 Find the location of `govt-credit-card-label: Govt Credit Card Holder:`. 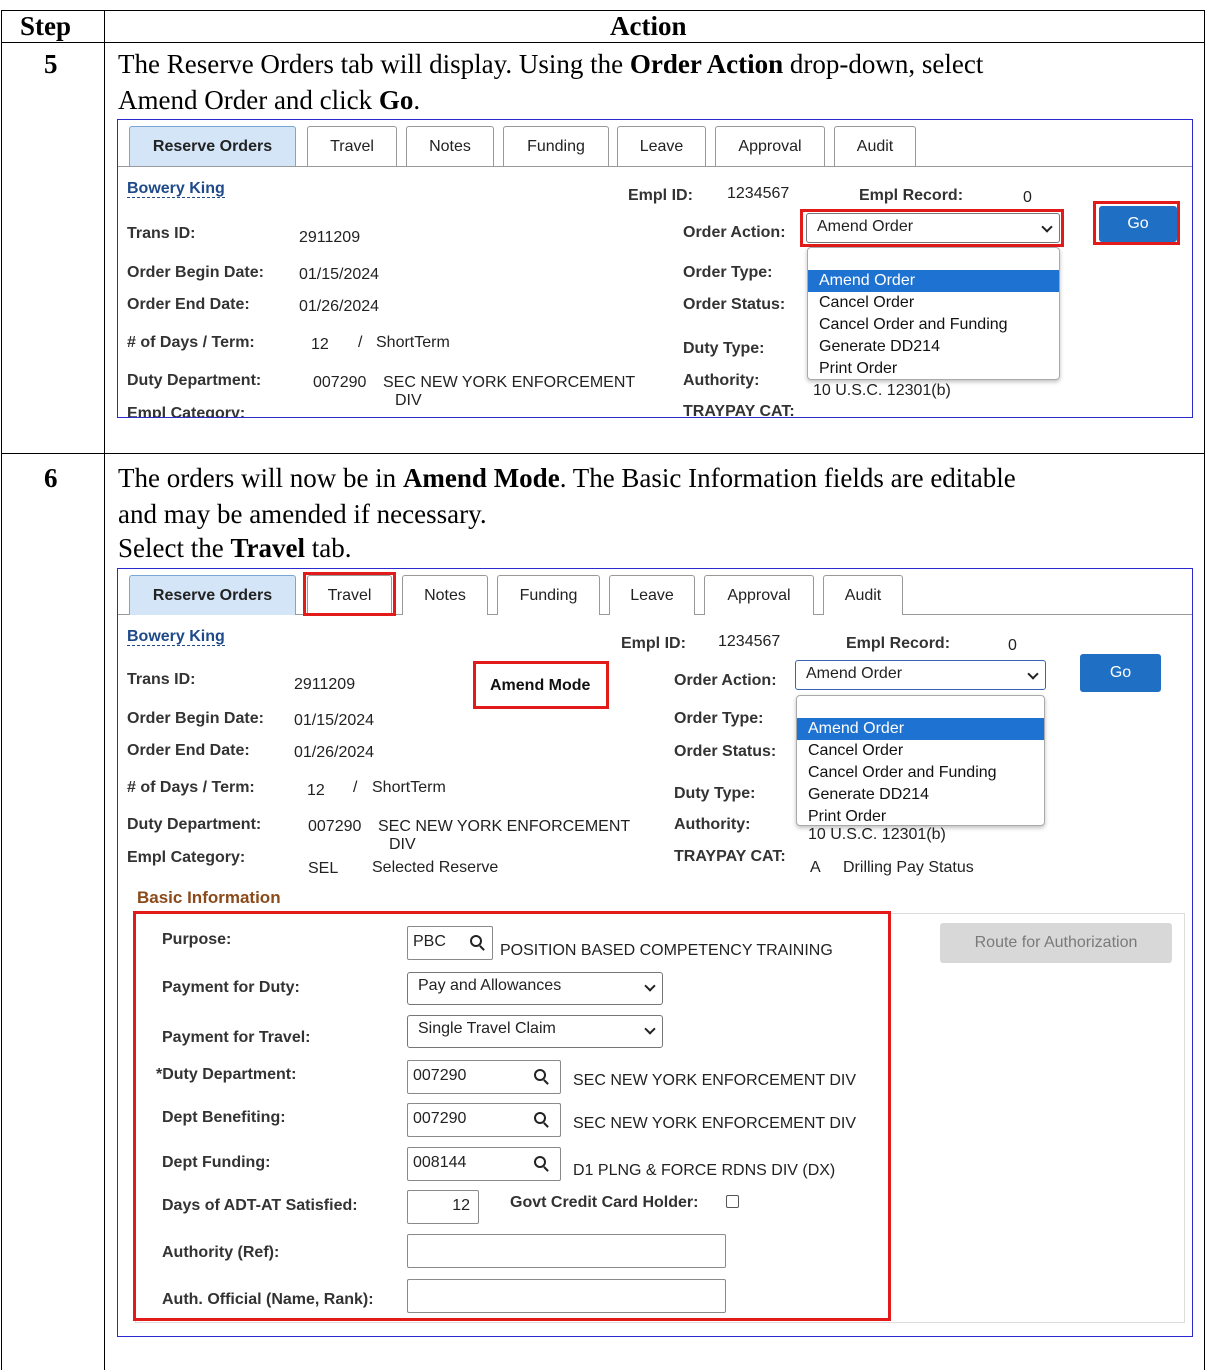

govt-credit-card-label: Govt Credit Card Holder: is located at coordinates (604, 1202).